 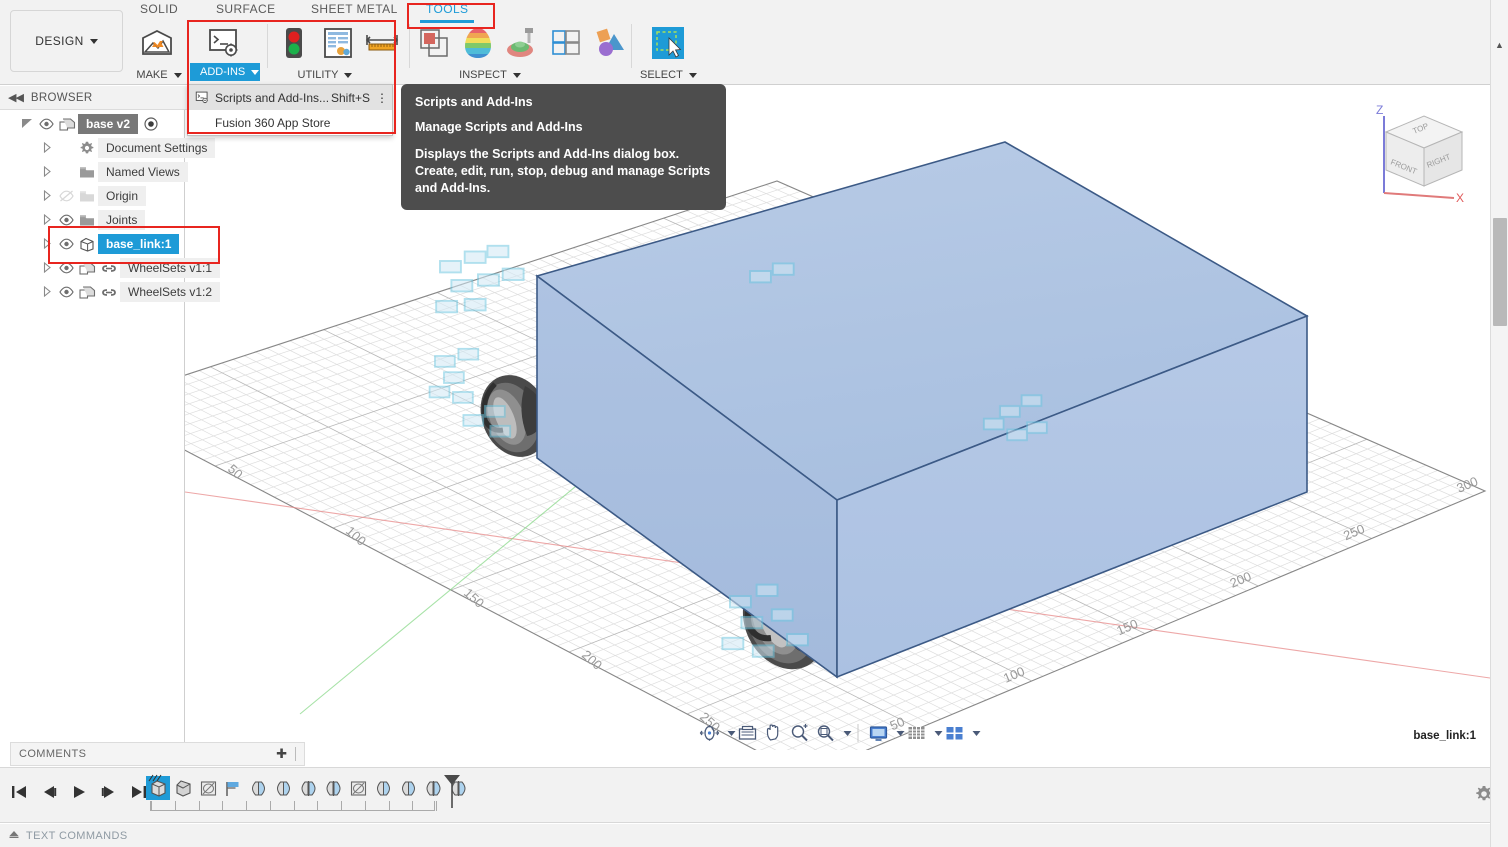 What do you see at coordinates (293, 806) in the screenshot?
I see `timeline-rail` at bounding box center [293, 806].